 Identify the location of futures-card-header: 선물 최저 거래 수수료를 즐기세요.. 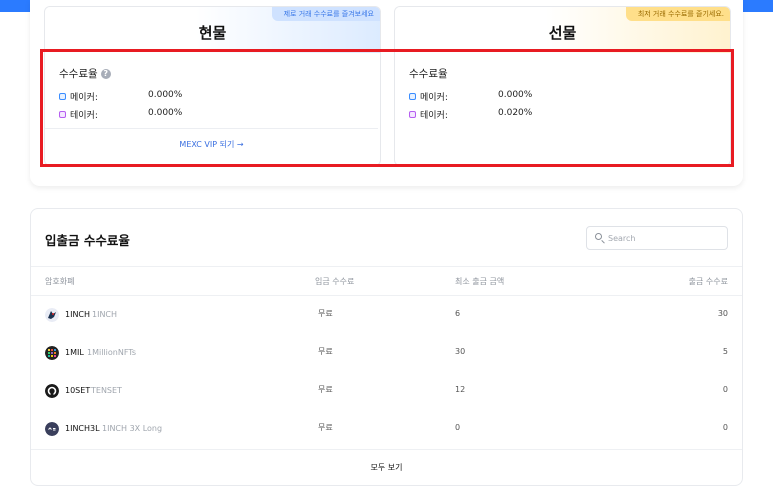
(562, 30).